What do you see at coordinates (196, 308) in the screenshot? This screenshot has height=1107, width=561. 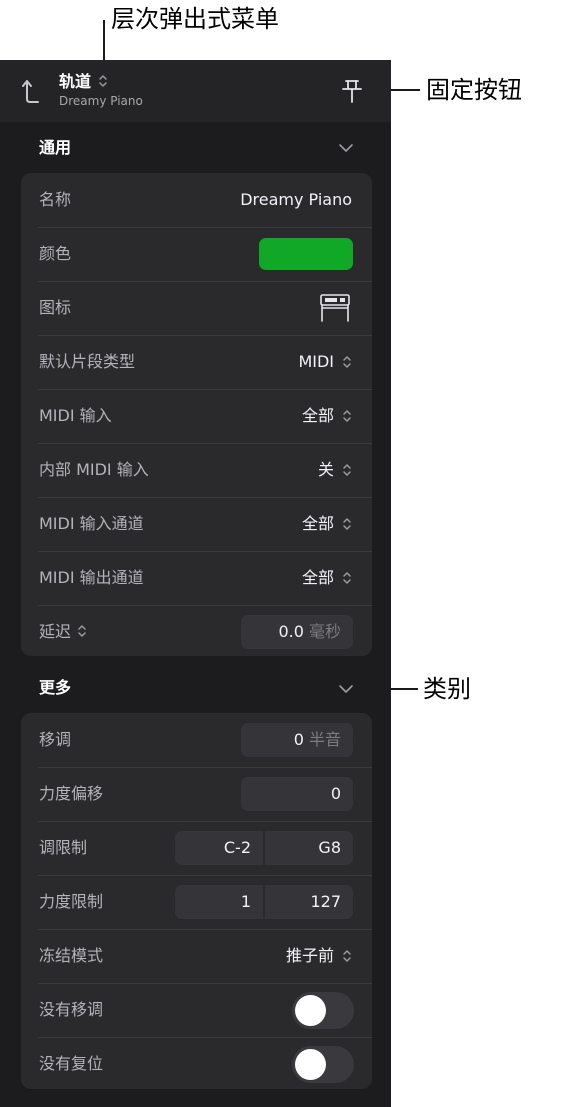 I see `row-icon: 图标` at bounding box center [196, 308].